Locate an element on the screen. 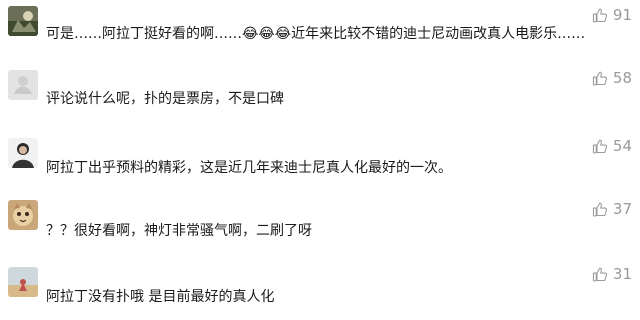 The height and width of the screenshot is (320, 640). like-button: 31 is located at coordinates (612, 274).